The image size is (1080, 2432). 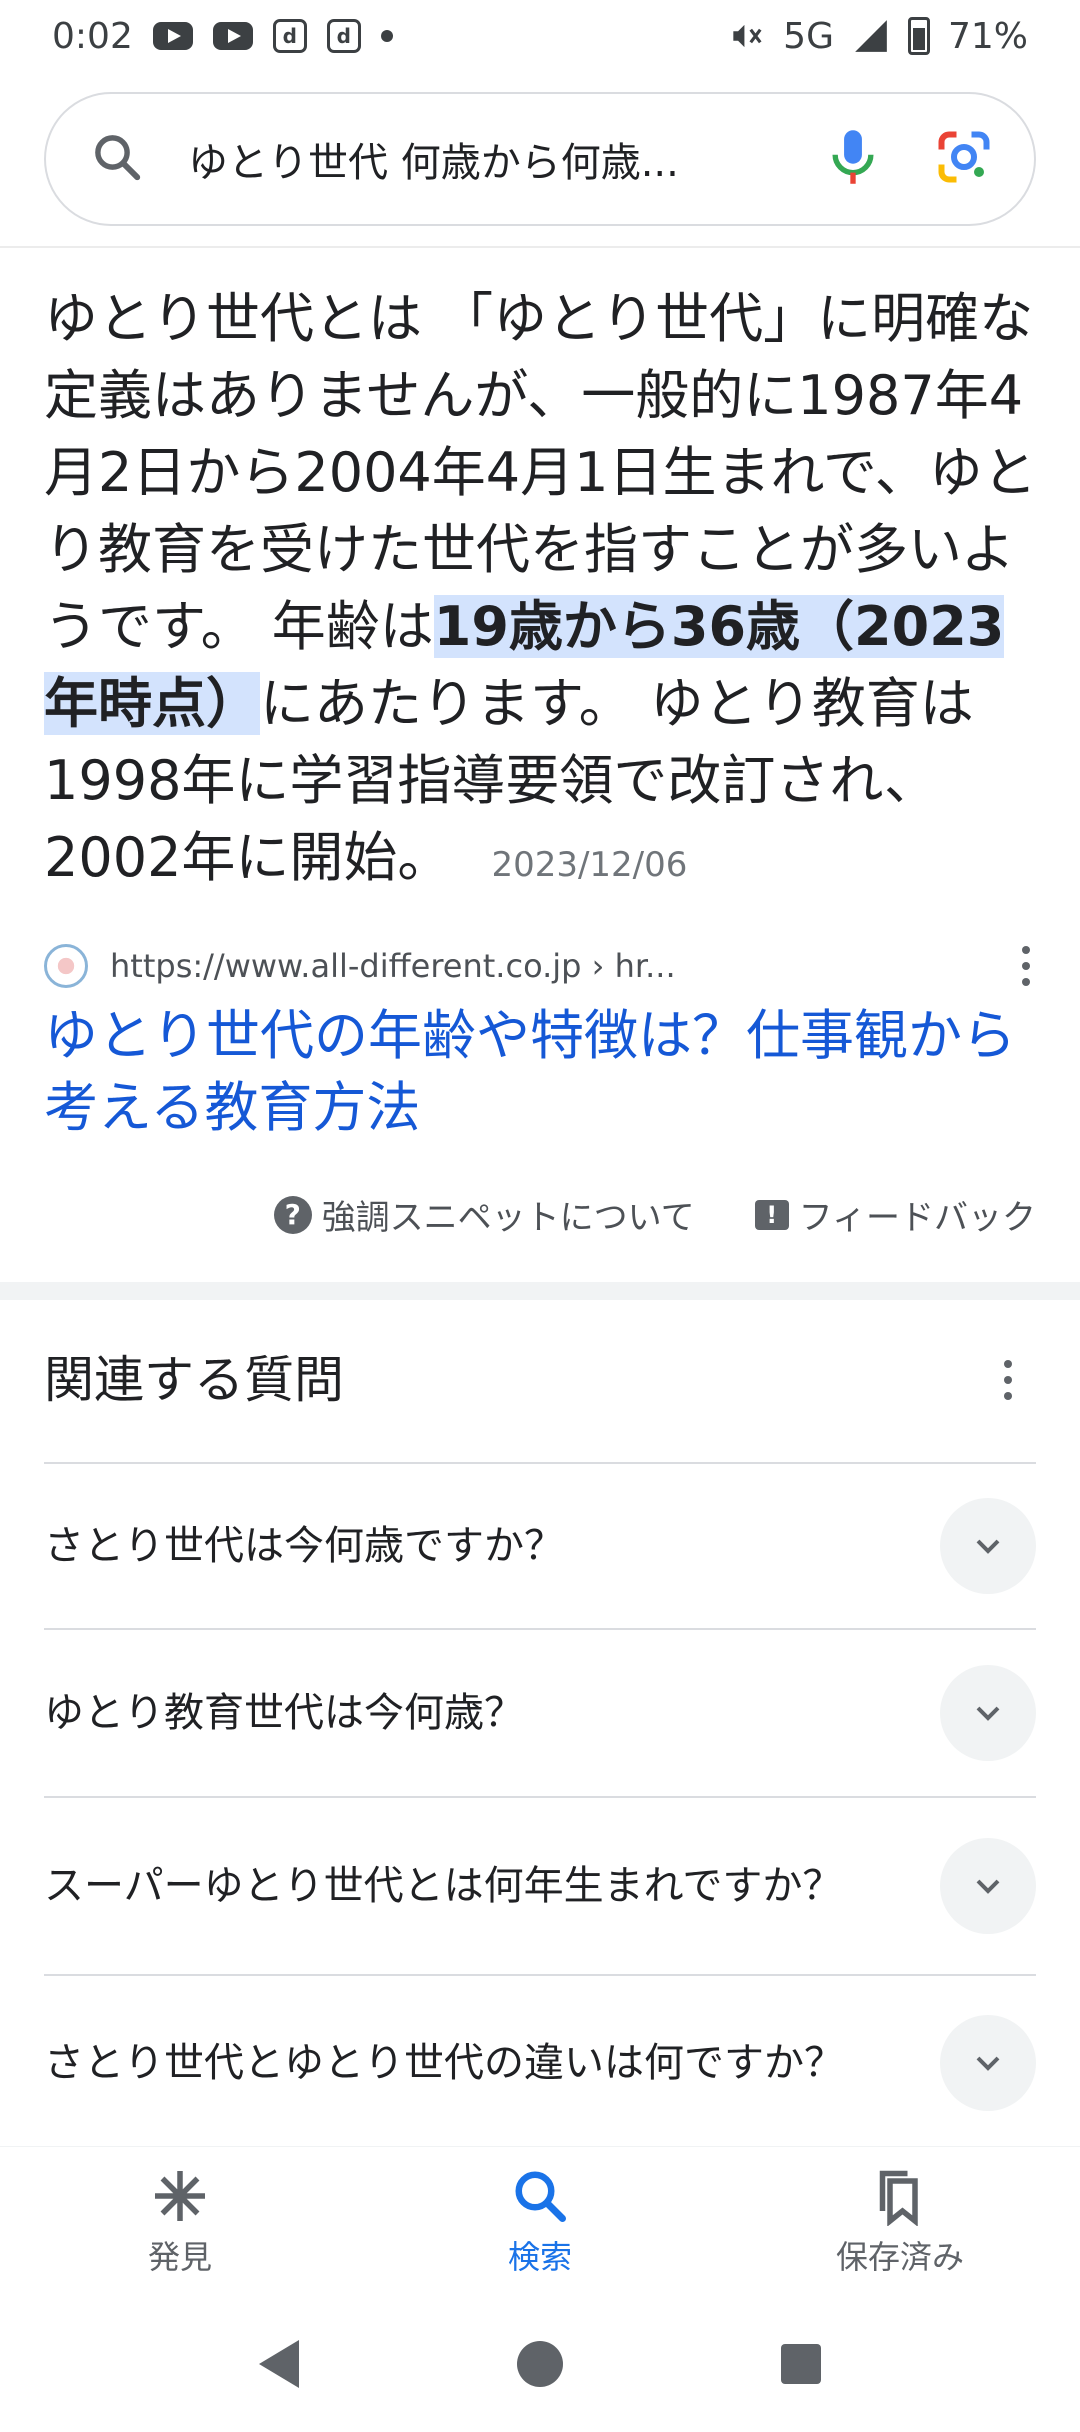 I want to click on battery-level: 71%, so click(x=987, y=36).